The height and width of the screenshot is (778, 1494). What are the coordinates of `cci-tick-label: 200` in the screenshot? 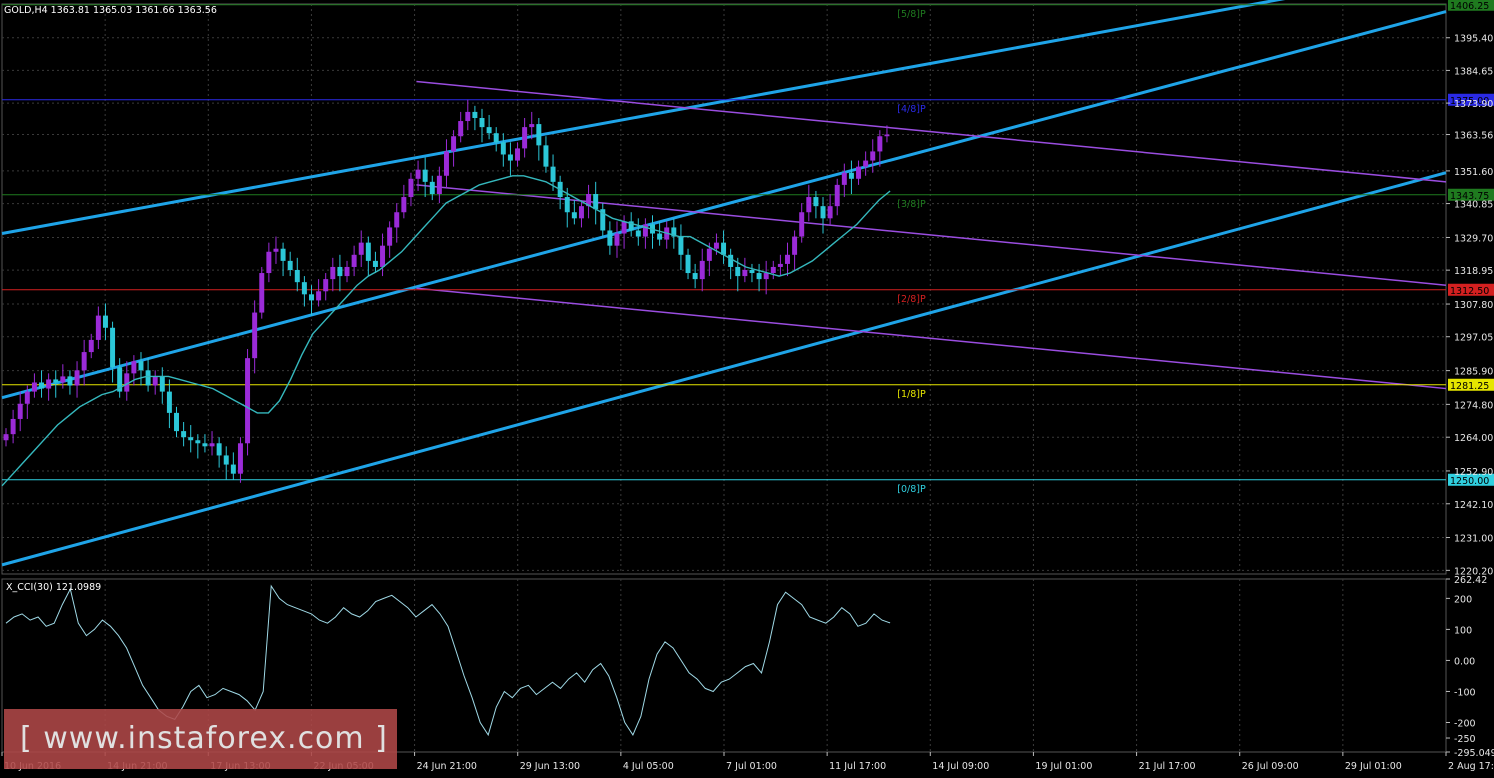 It's located at (1463, 599).